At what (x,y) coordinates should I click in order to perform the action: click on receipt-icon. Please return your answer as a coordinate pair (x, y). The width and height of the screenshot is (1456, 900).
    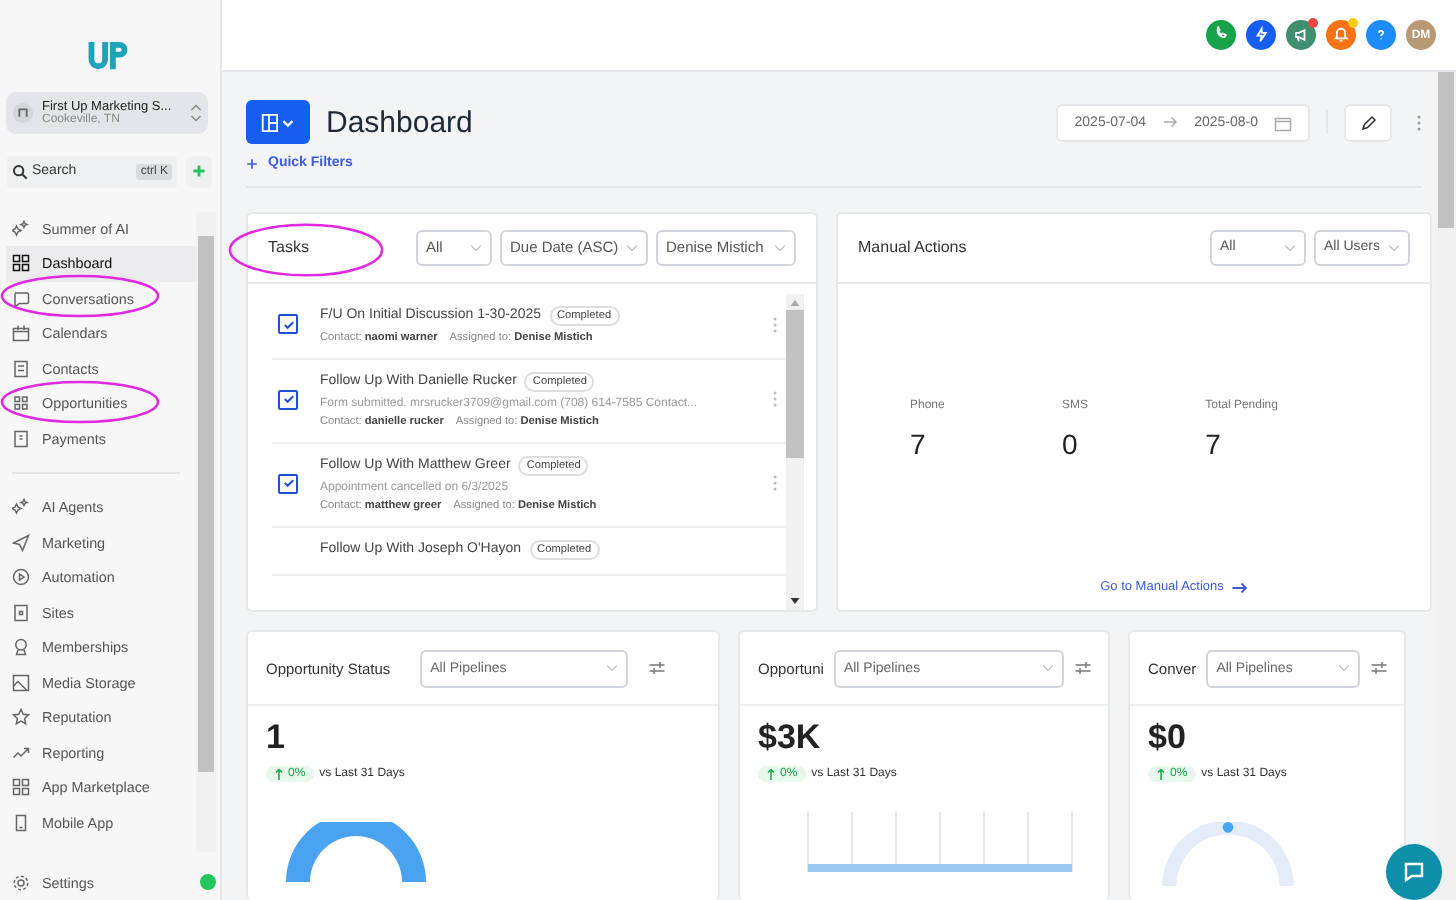
    Looking at the image, I should click on (21, 438).